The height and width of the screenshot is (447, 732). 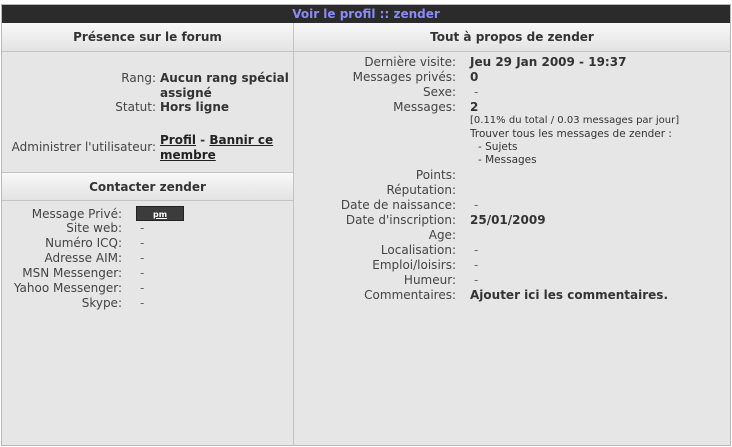 I want to click on sex-label: Sexe:, so click(x=439, y=92).